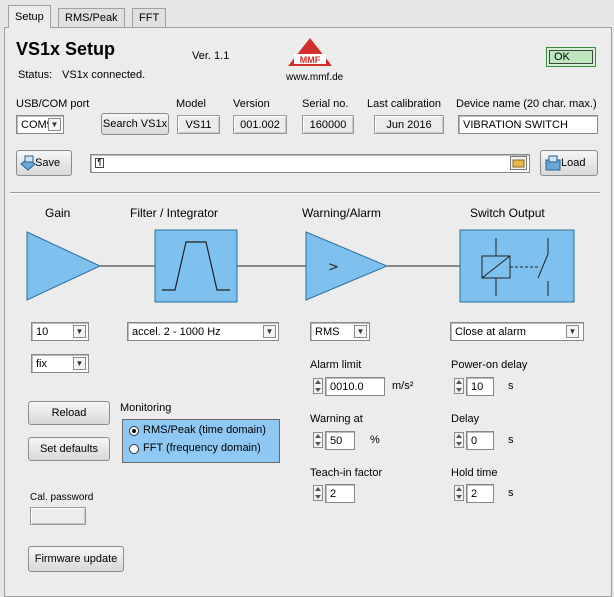  I want to click on signal-chain-diagram: >, so click(300, 266).